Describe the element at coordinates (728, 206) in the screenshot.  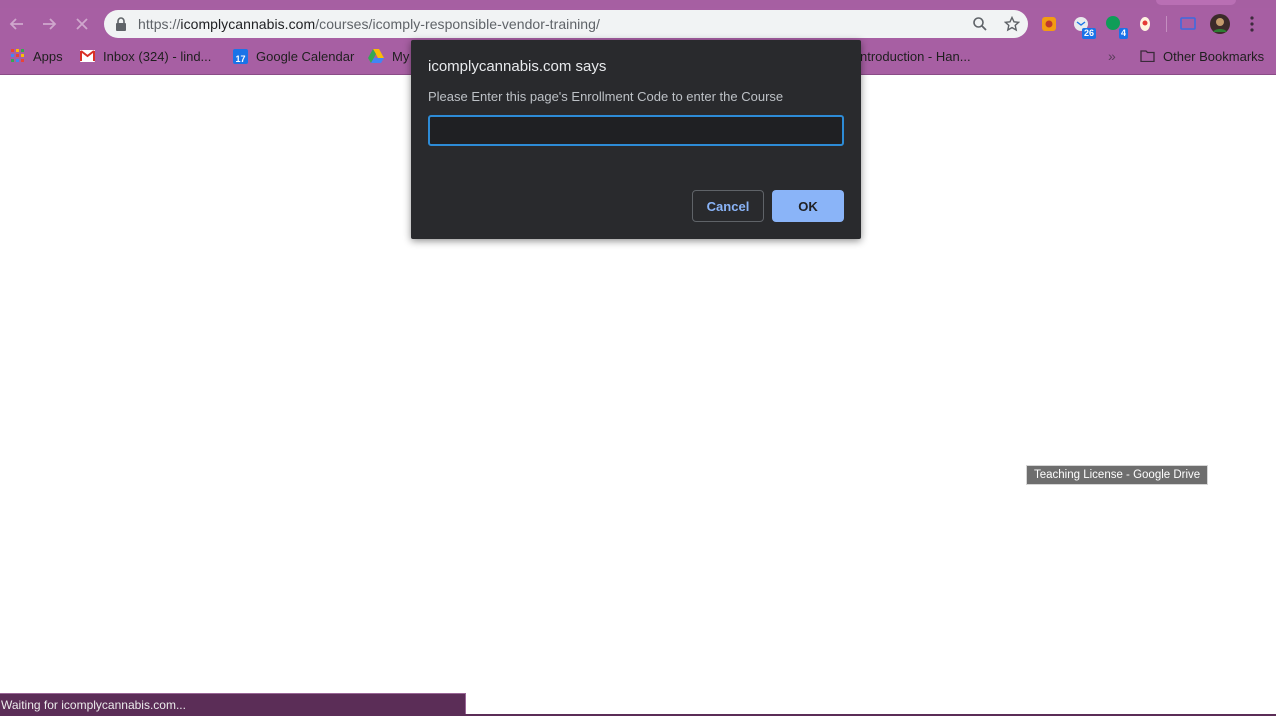
I see `cancel-button: Cancel` at that location.